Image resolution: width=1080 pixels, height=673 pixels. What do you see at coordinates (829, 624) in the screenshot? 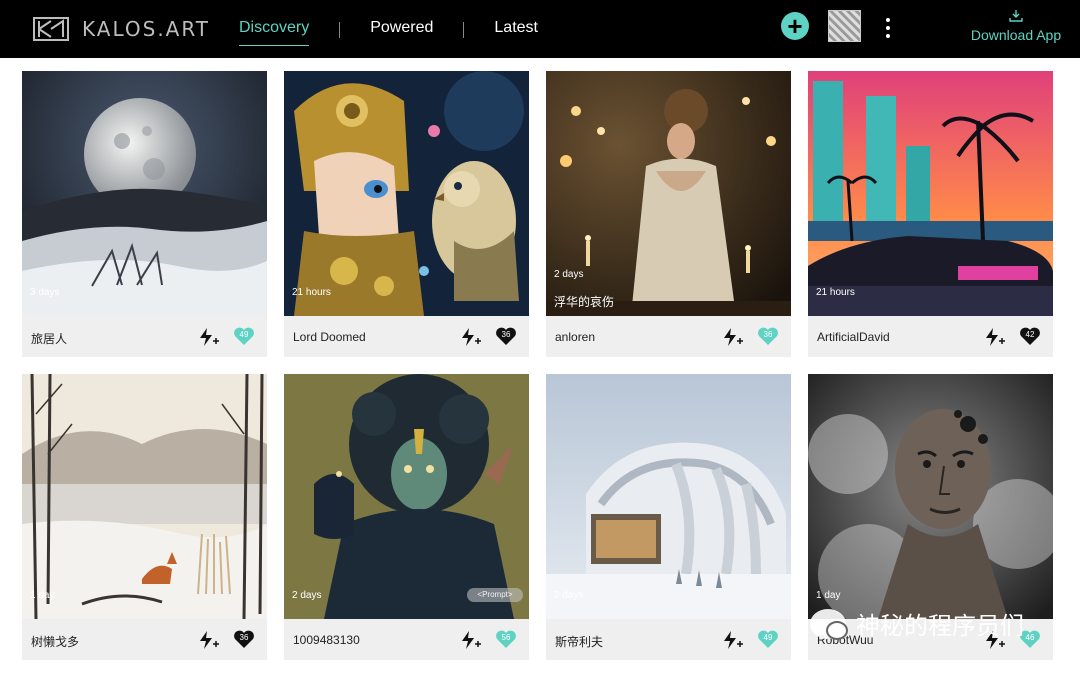
I see `wechat-icon` at bounding box center [829, 624].